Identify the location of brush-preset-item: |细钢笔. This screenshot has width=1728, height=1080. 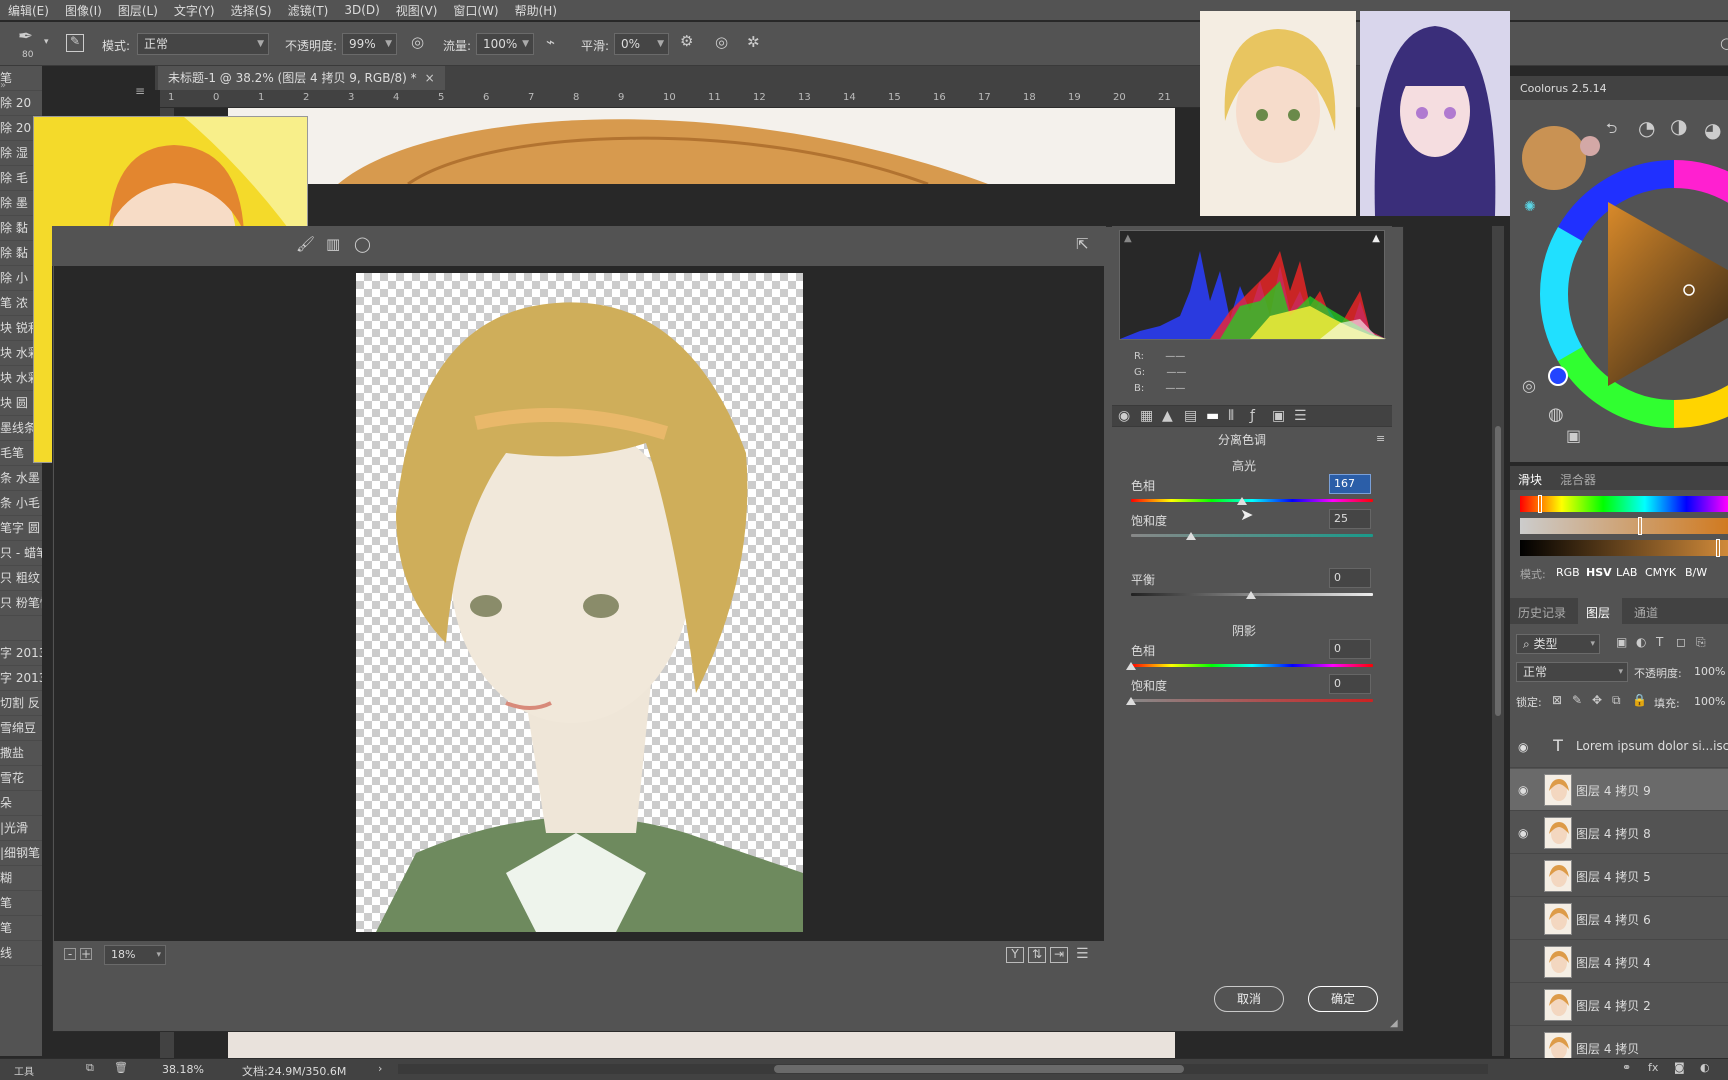
(21, 853).